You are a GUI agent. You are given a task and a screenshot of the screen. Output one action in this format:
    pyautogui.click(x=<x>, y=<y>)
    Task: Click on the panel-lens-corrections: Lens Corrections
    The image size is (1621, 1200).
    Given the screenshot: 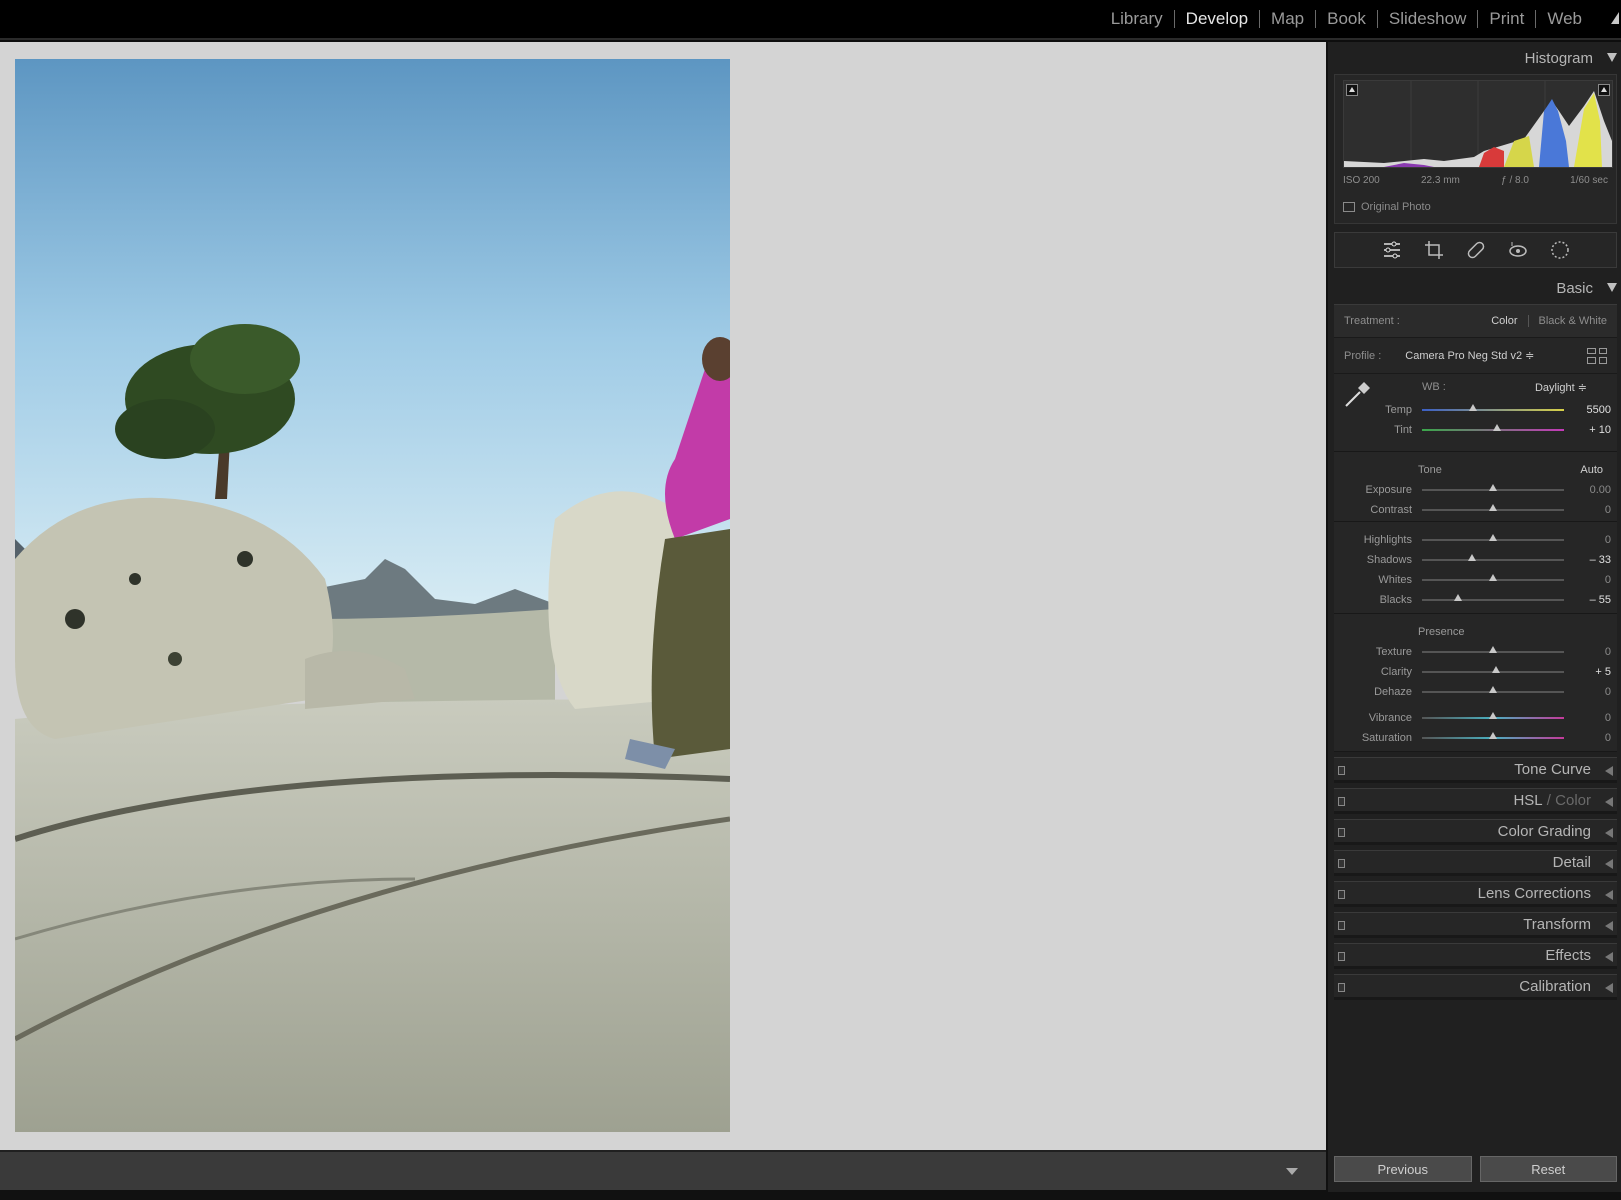 What is the action you would take?
    pyautogui.click(x=1475, y=894)
    